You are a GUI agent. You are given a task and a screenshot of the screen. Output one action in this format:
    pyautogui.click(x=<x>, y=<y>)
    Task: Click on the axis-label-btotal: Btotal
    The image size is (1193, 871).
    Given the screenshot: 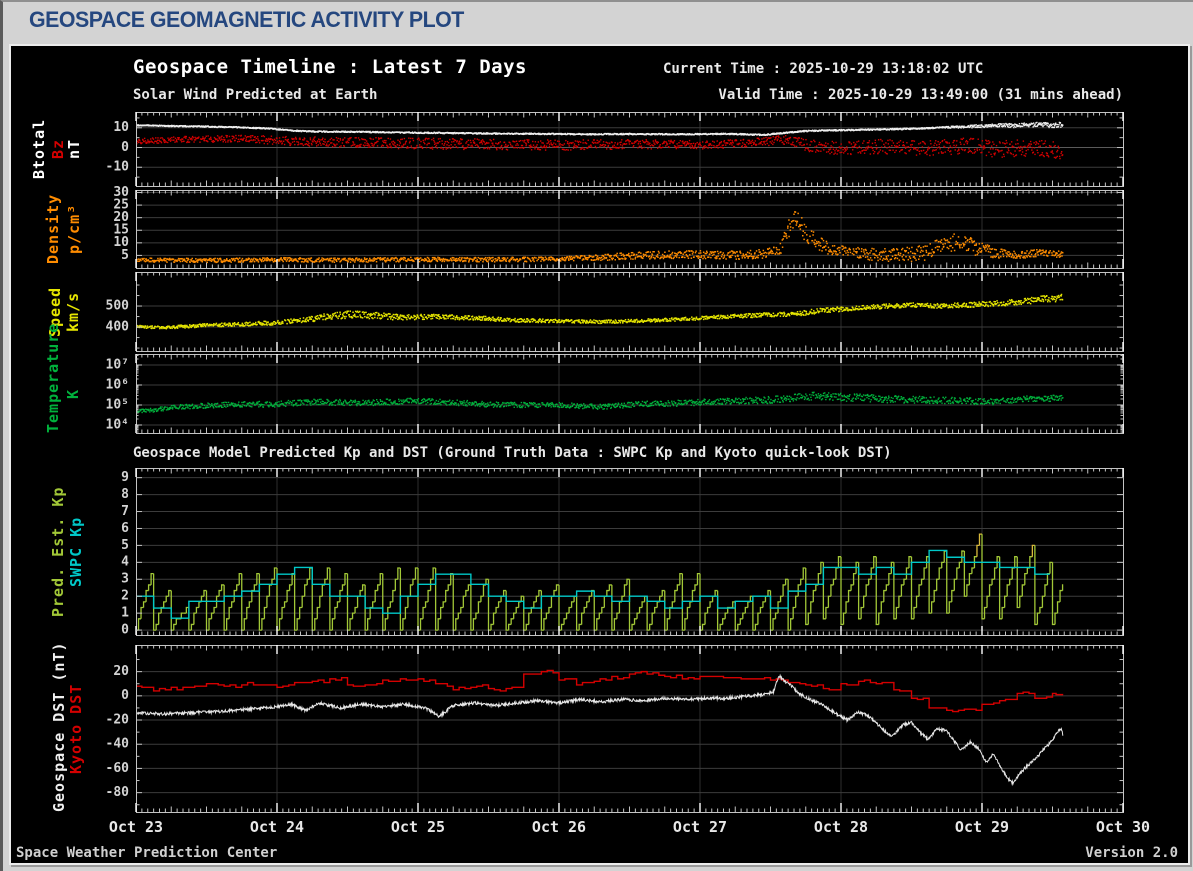 What is the action you would take?
    pyautogui.click(x=39, y=149)
    